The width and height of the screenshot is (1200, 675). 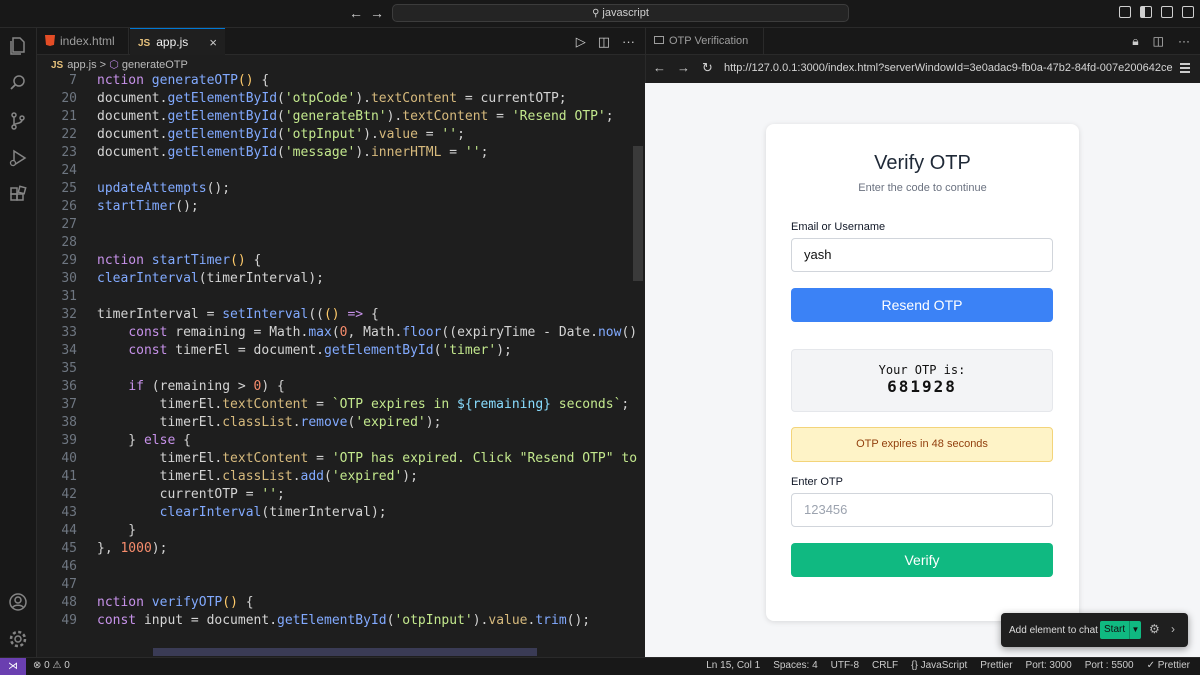 I want to click on chevron-right-icon: ›, so click(x=1173, y=629).